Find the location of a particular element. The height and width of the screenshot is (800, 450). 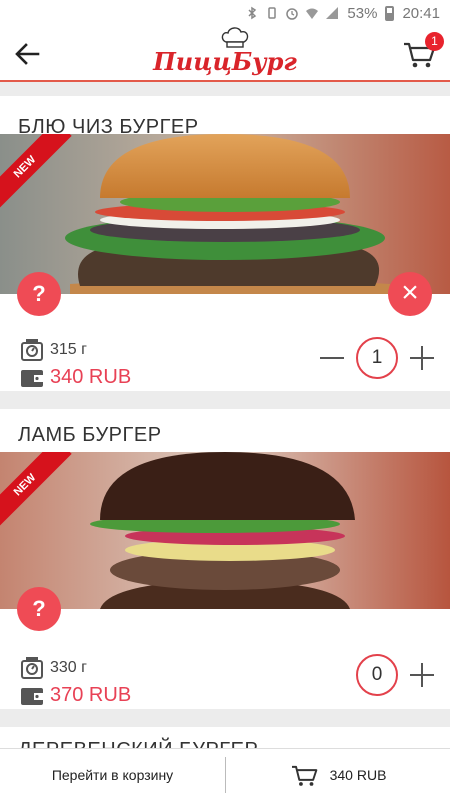

product-weight: 330 г is located at coordinates (68, 667).